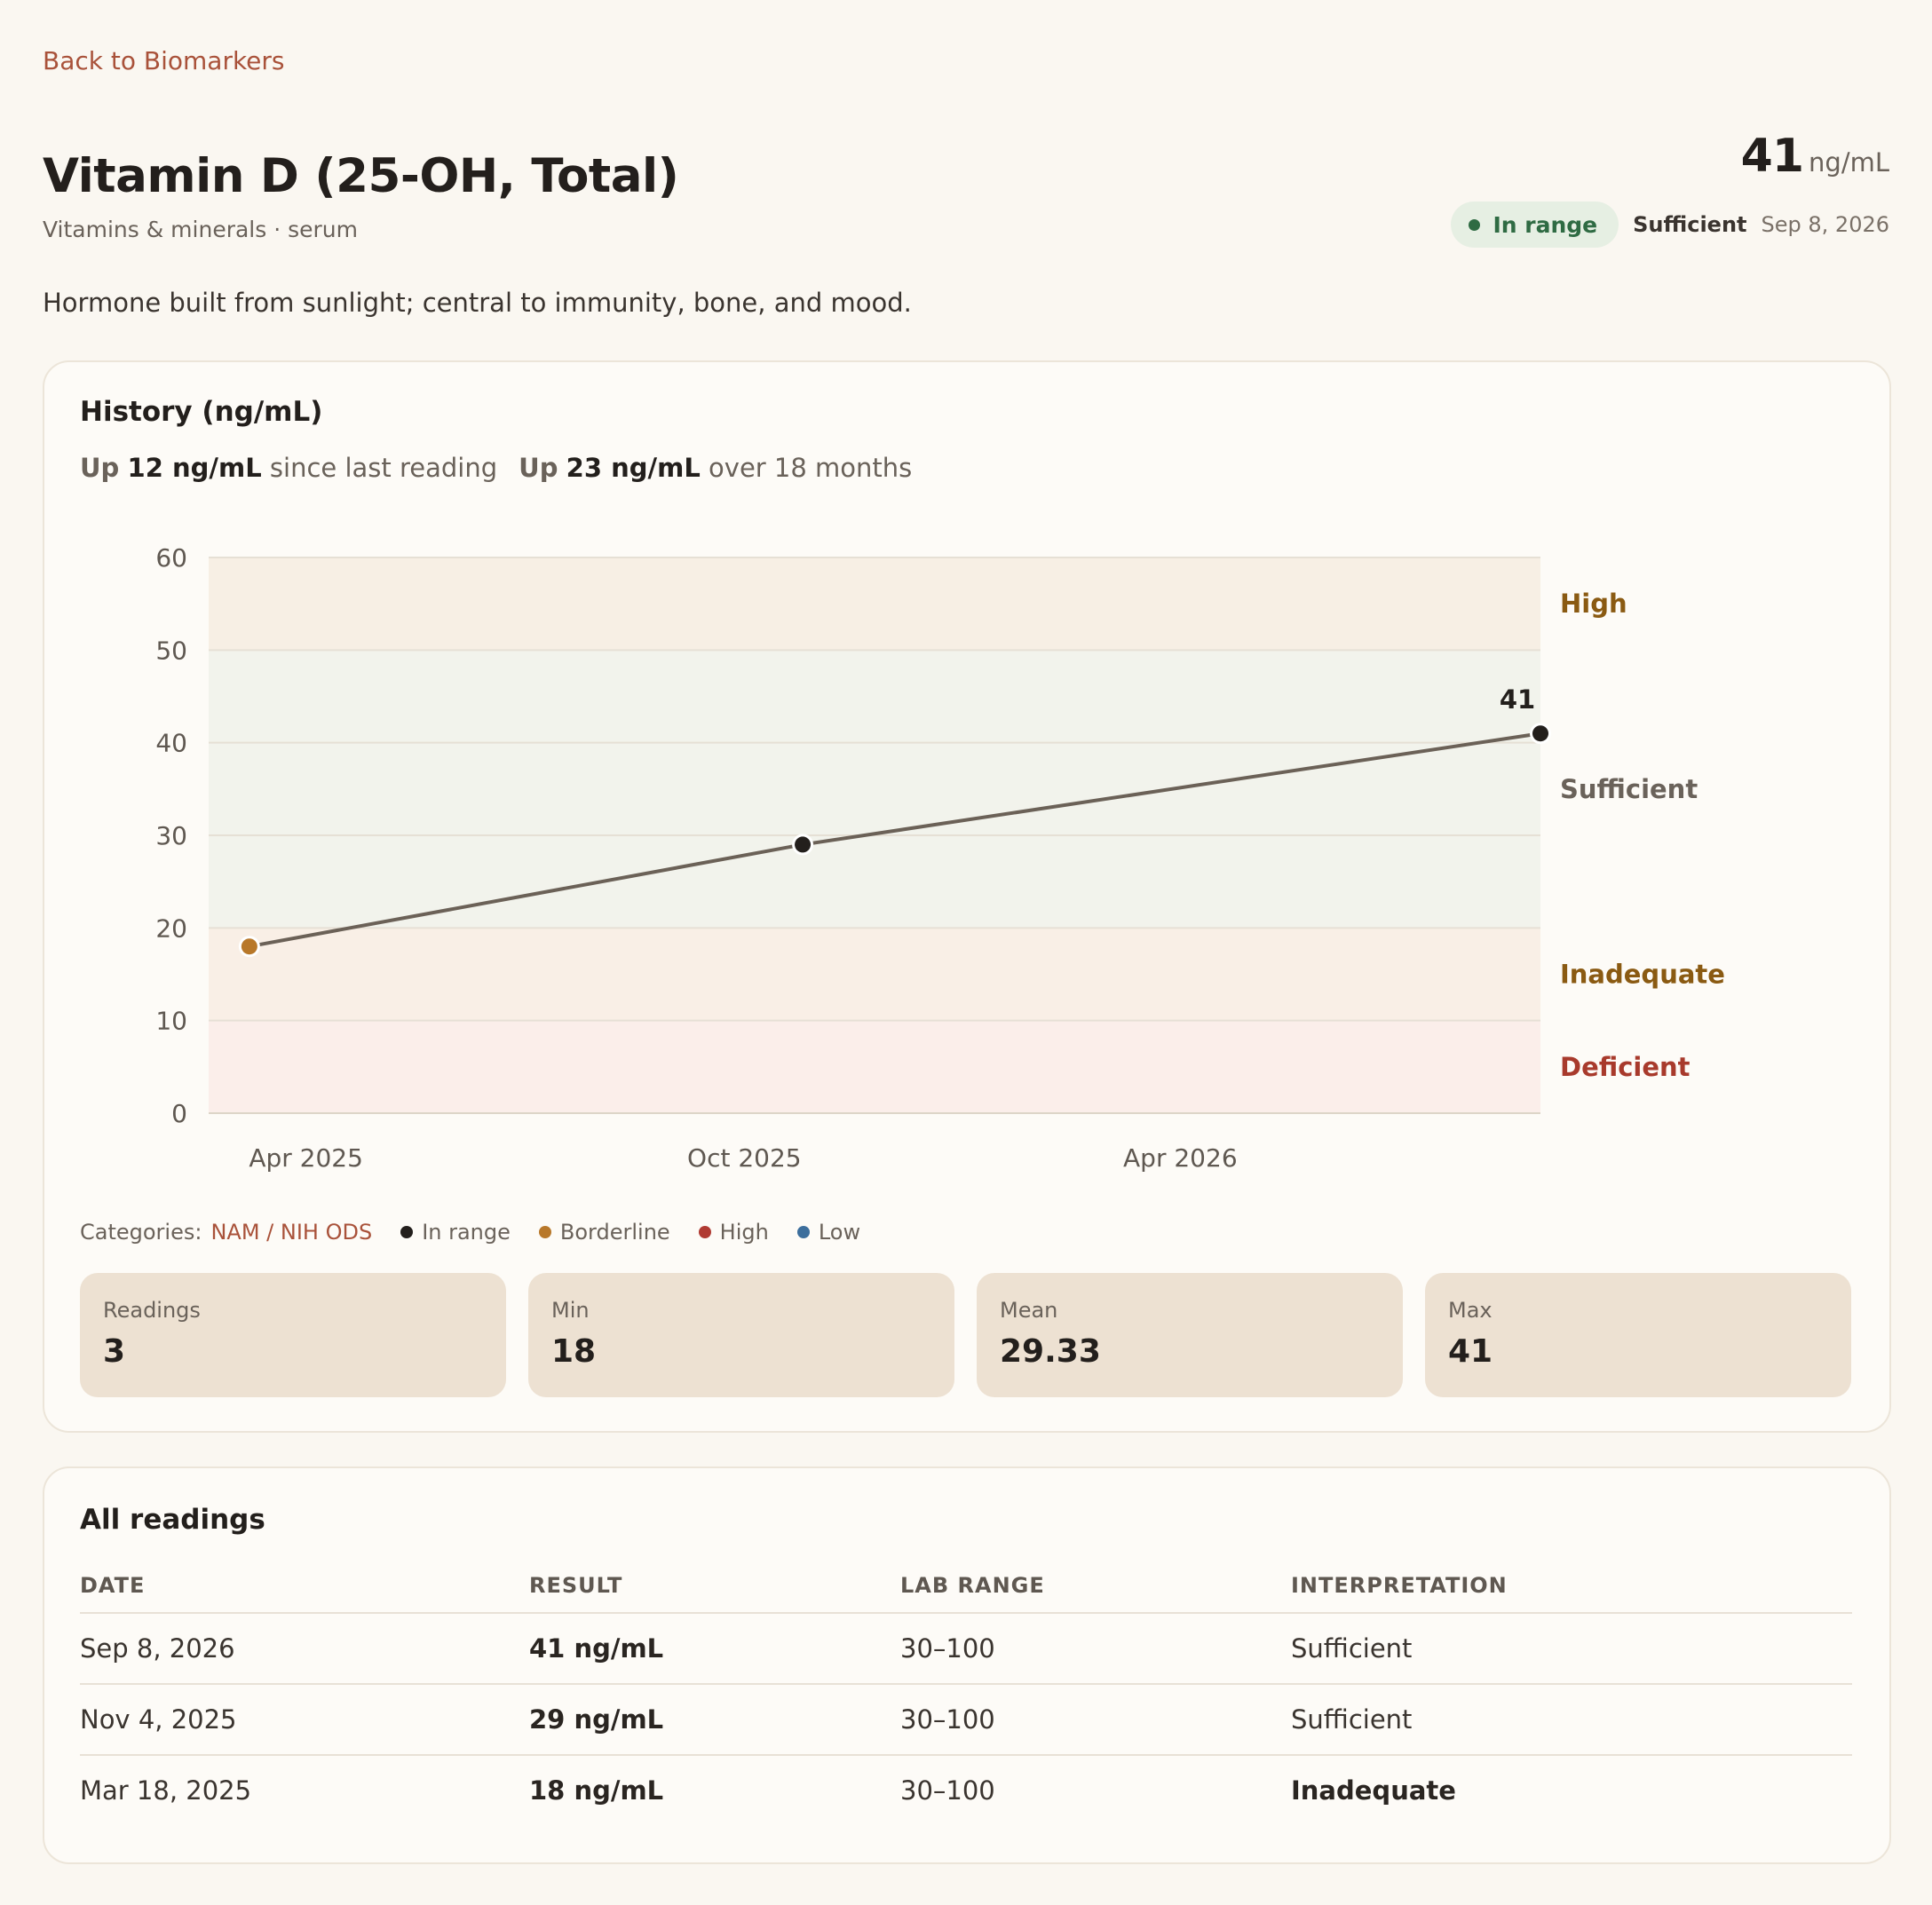  Describe the element at coordinates (1470, 1351) in the screenshot. I see `stat-value: 41` at that location.